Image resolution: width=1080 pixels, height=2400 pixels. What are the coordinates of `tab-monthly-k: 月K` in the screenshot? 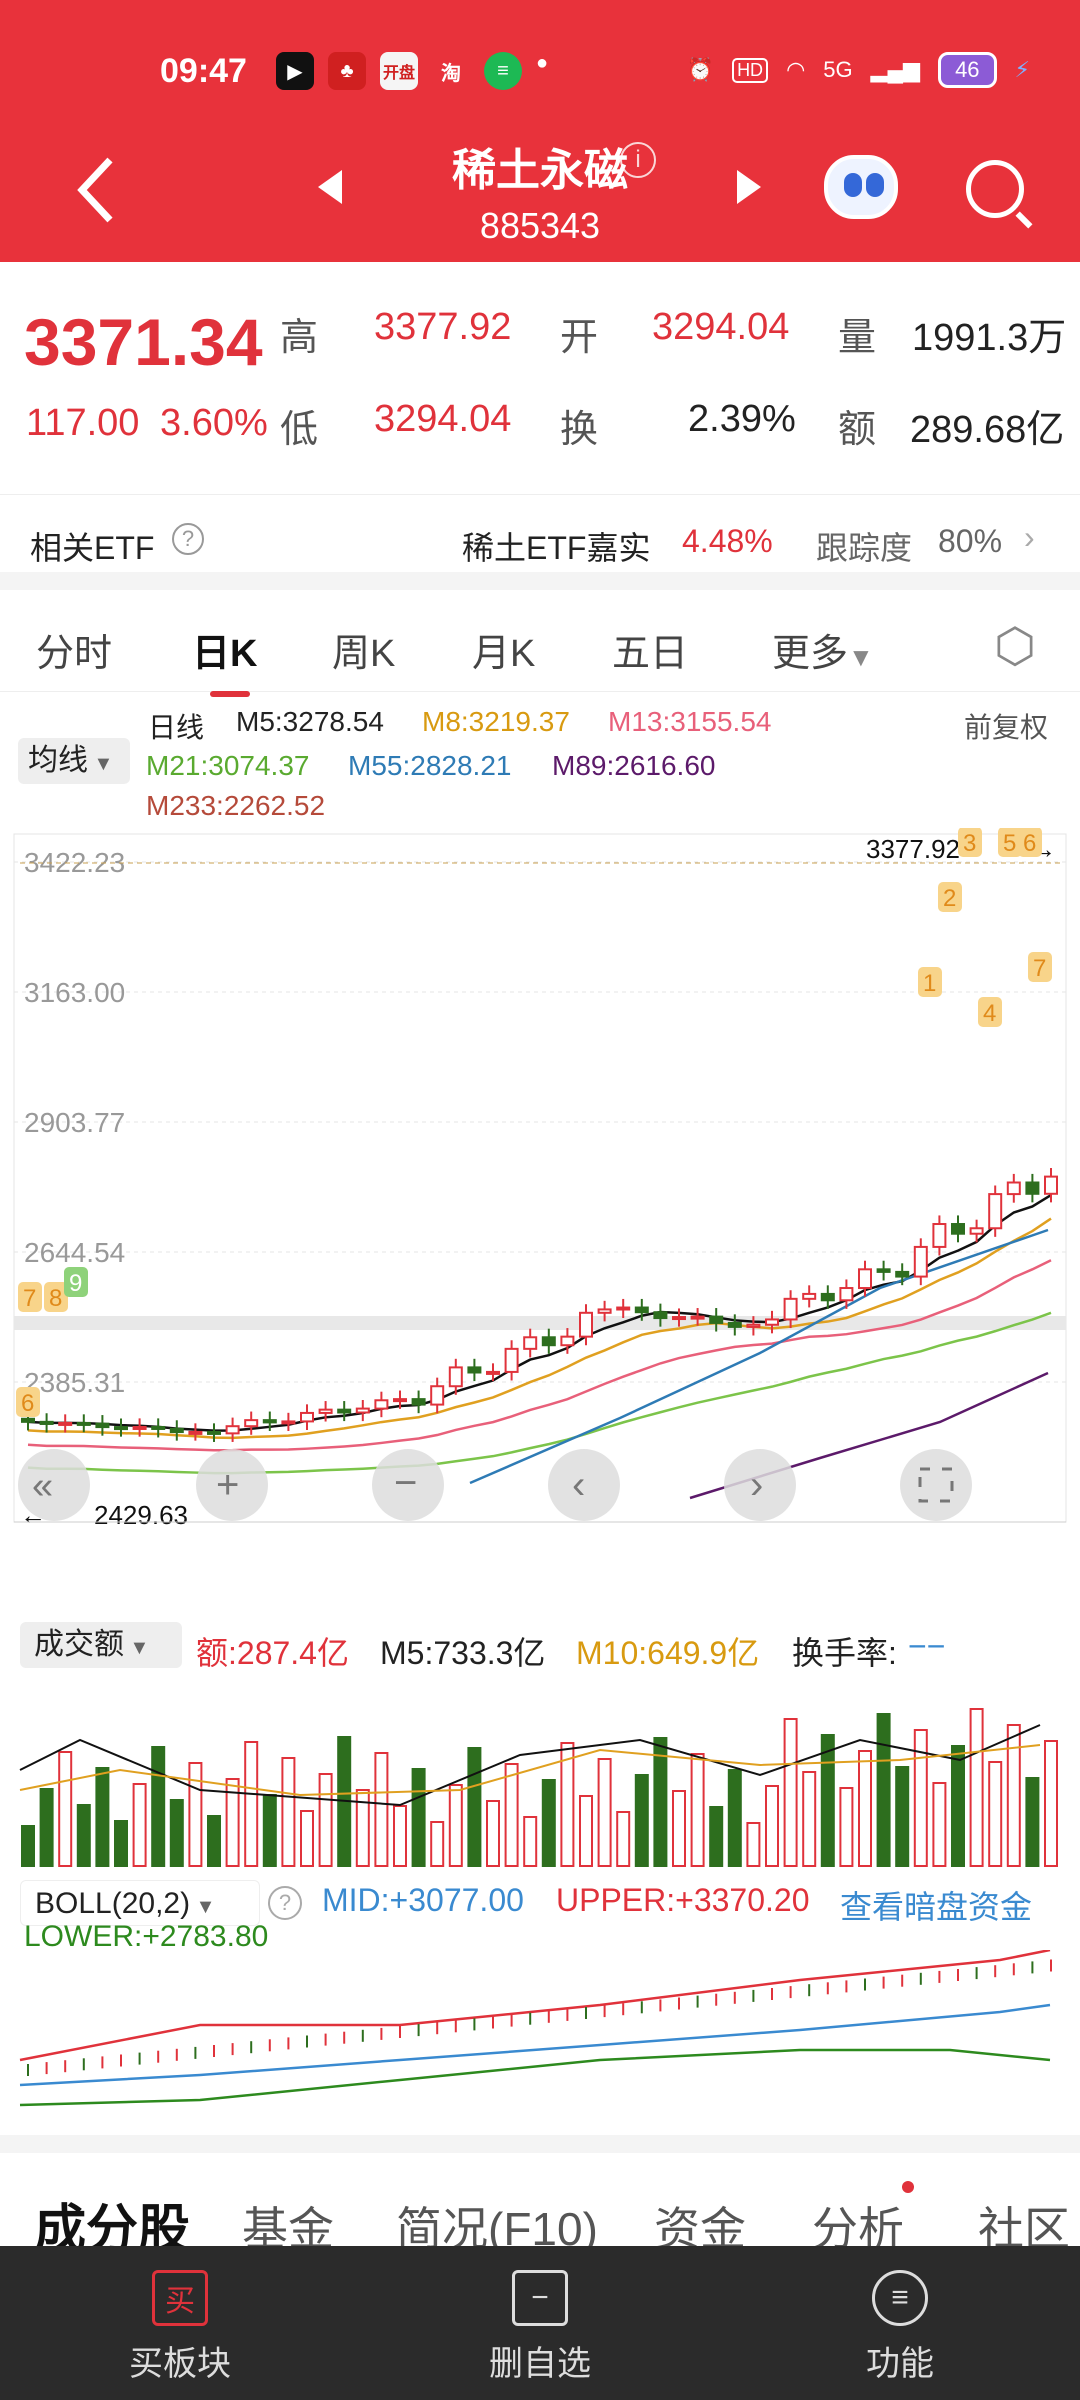 It's located at (503, 649).